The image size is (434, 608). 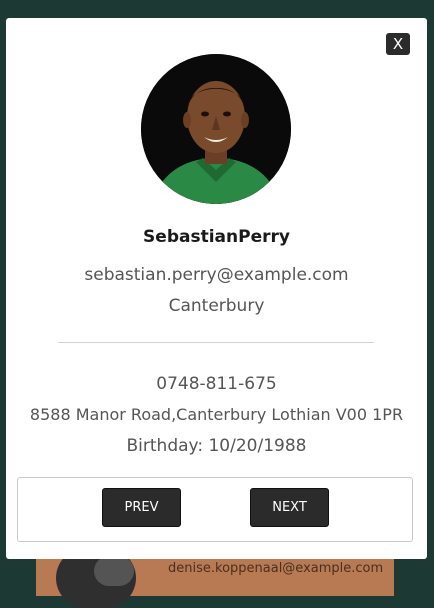 What do you see at coordinates (216, 306) in the screenshot?
I see `user-city: Canterbury` at bounding box center [216, 306].